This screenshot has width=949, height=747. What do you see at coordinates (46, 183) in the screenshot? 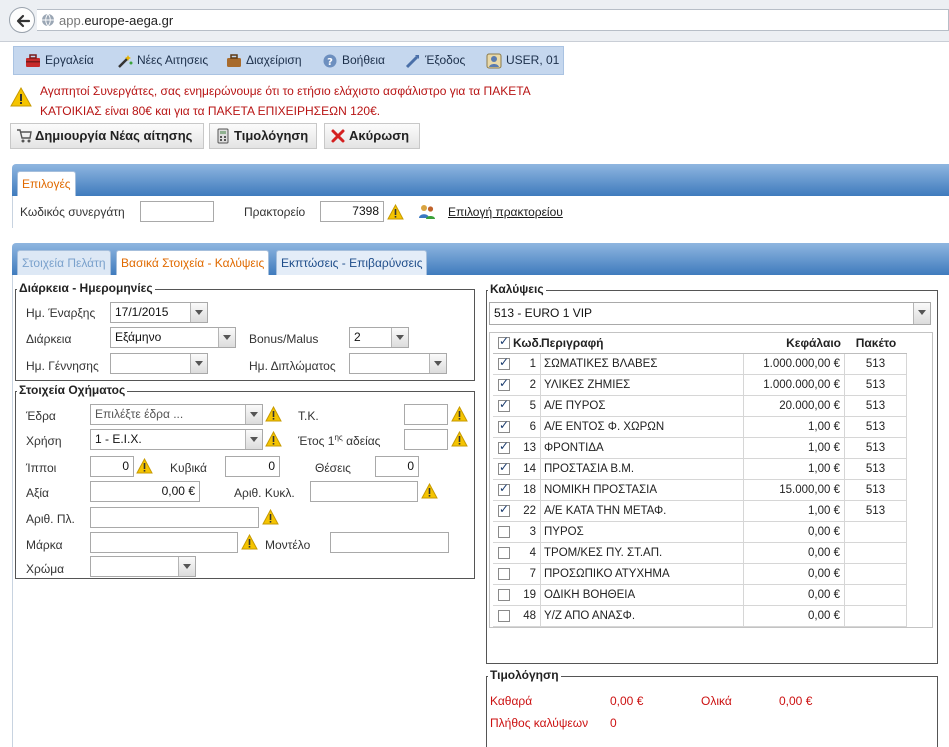
I see `tab-options: Επιλογές` at bounding box center [46, 183].